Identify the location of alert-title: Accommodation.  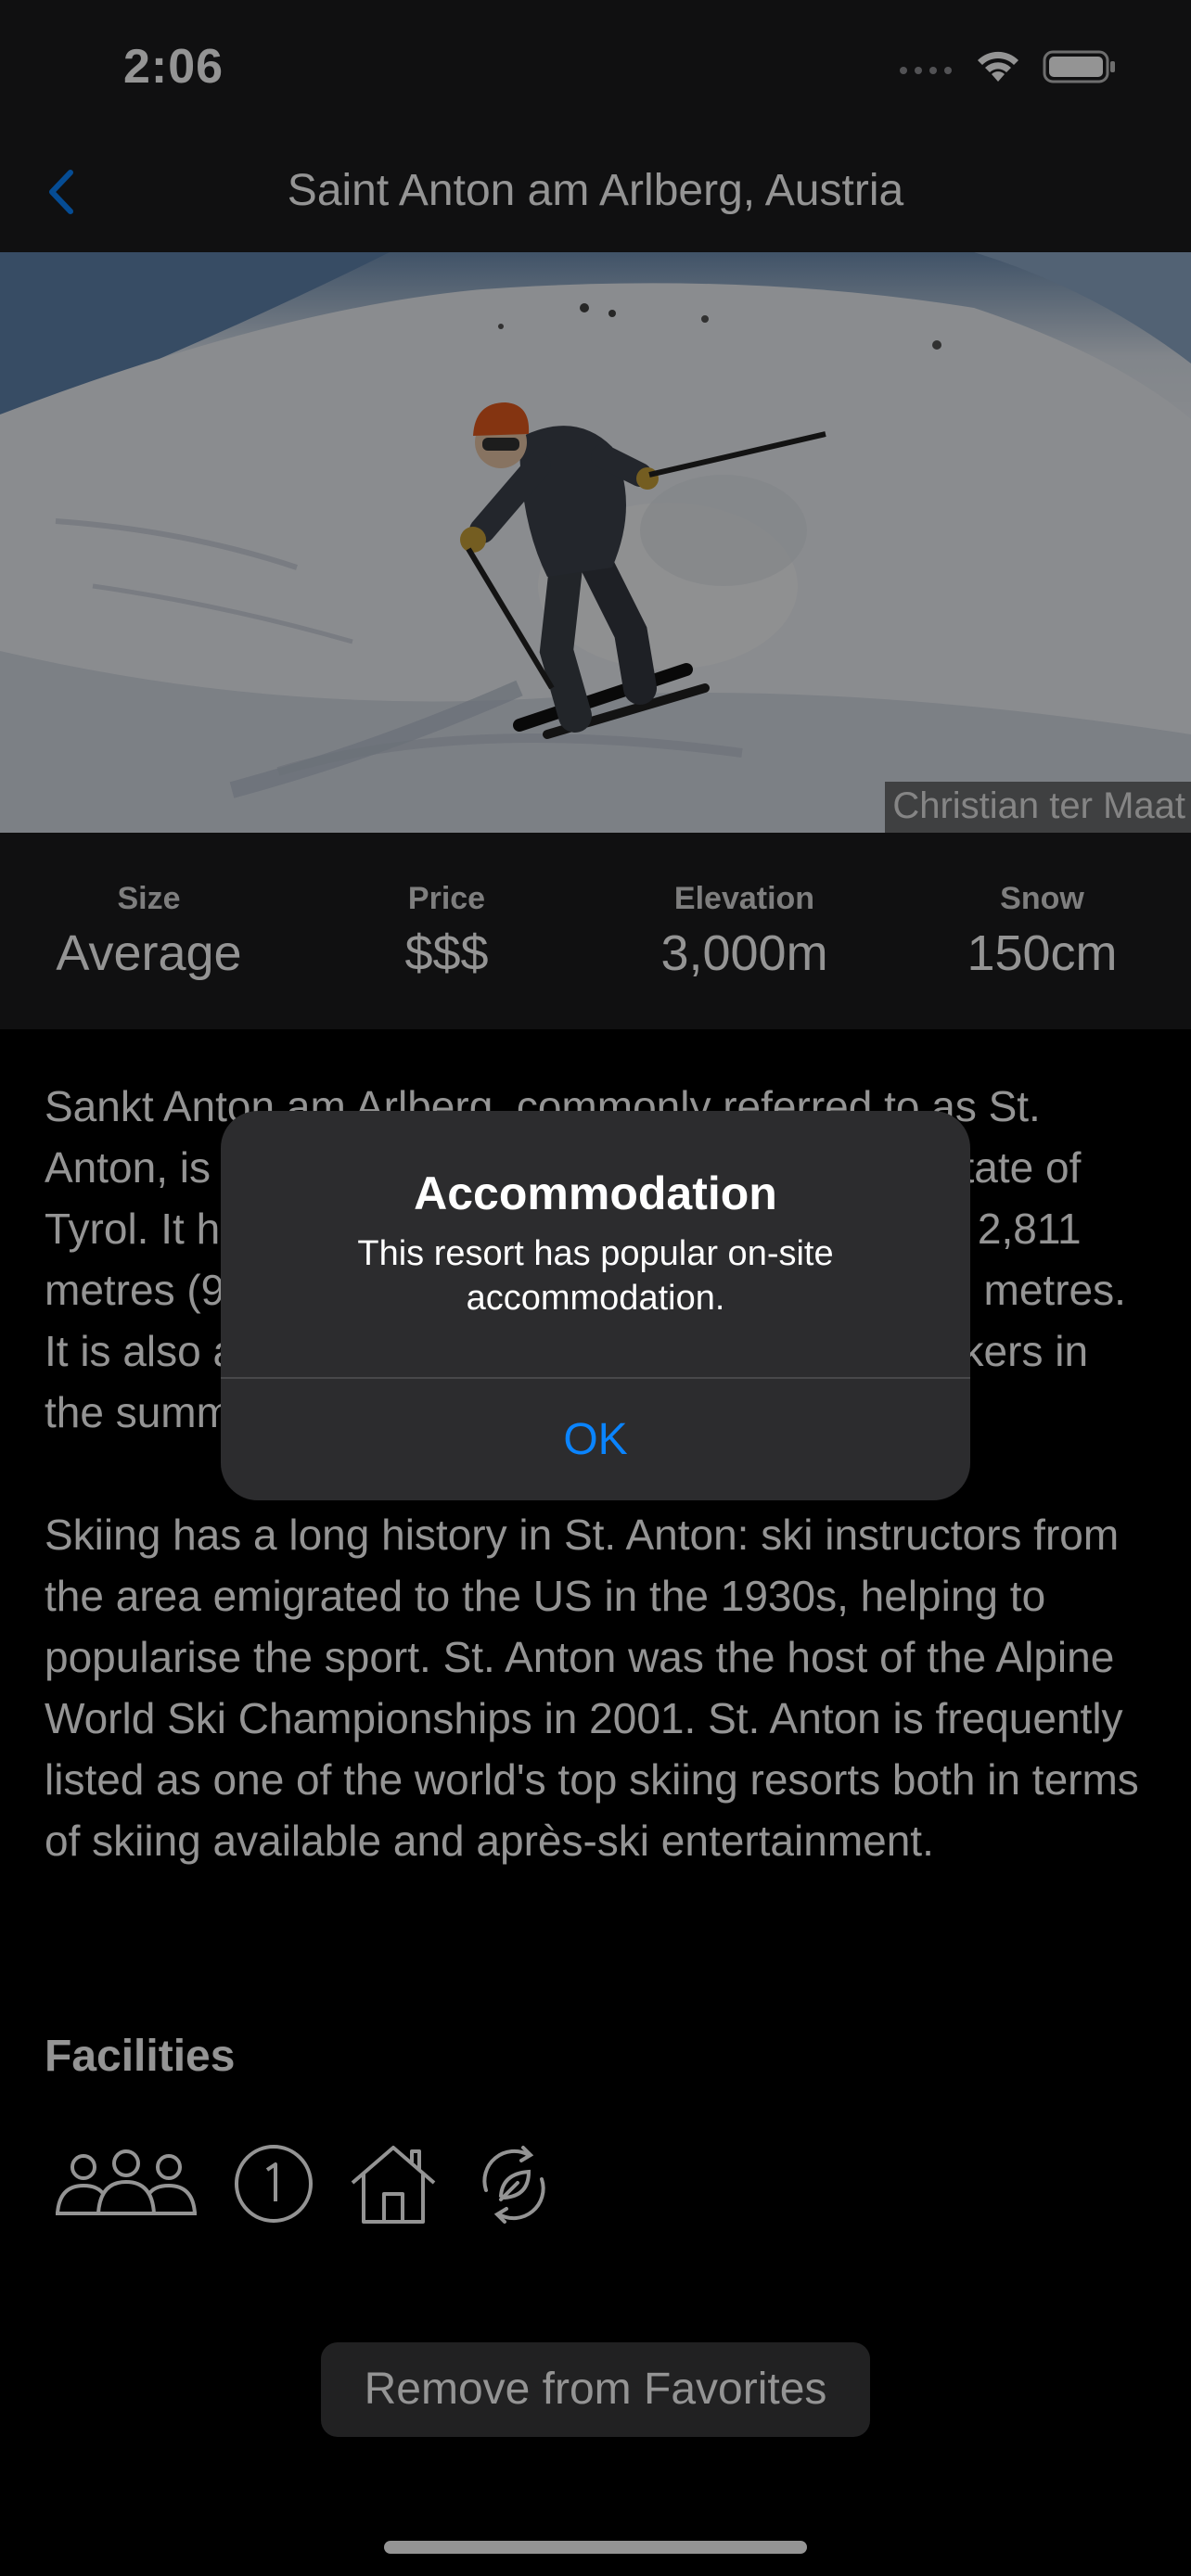
(595, 1193).